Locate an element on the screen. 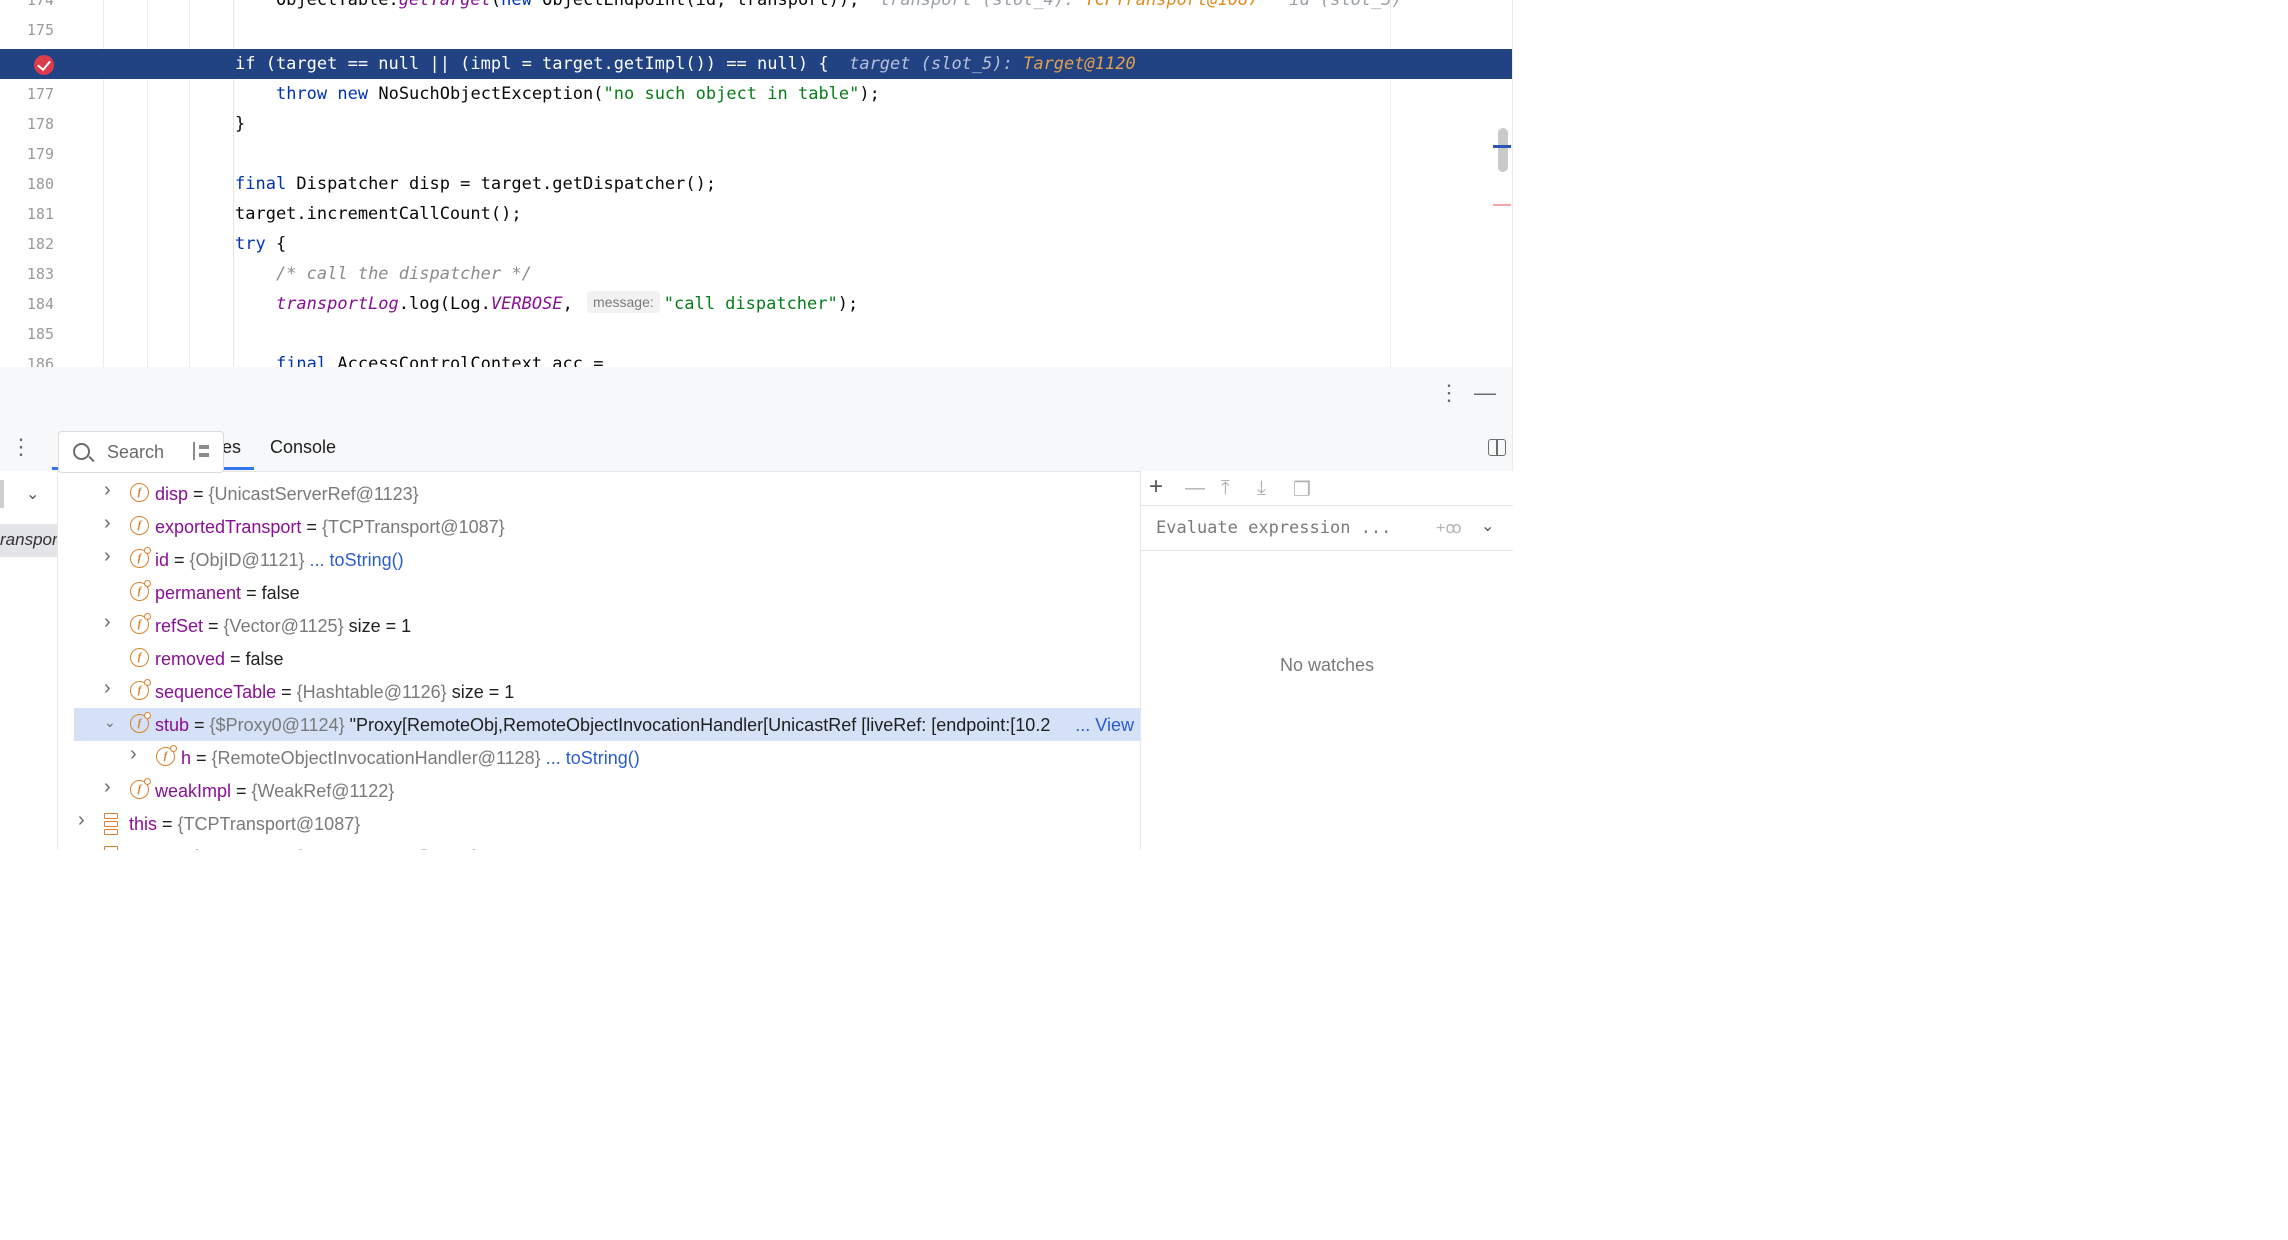 Image resolution: width=2288 pixels, height=1240 pixels. move-down-icon: ⤓ is located at coordinates (1261, 488).